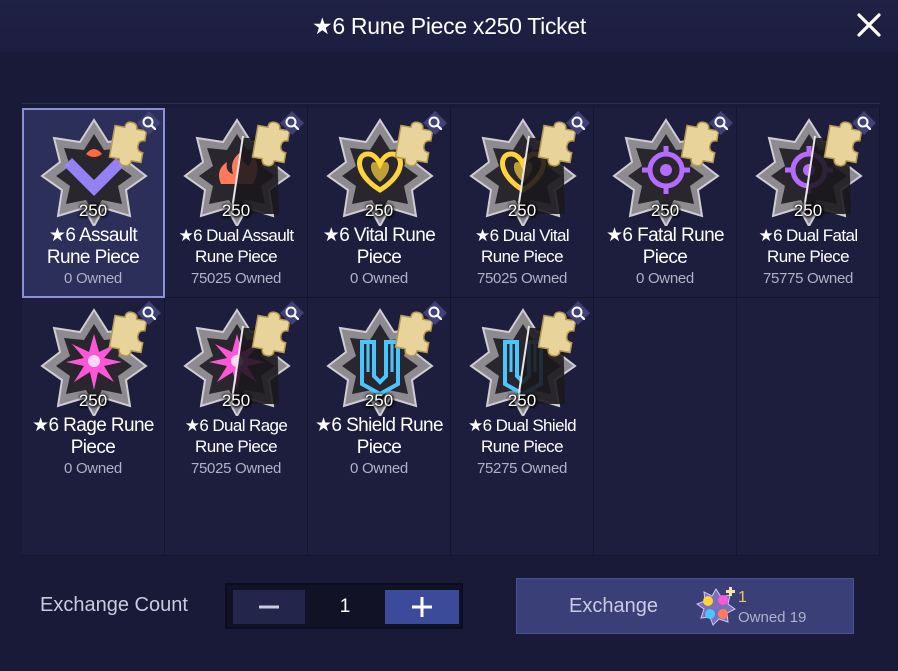 Image resolution: width=898 pixels, height=671 pixels. I want to click on count-value: 1, so click(345, 607).